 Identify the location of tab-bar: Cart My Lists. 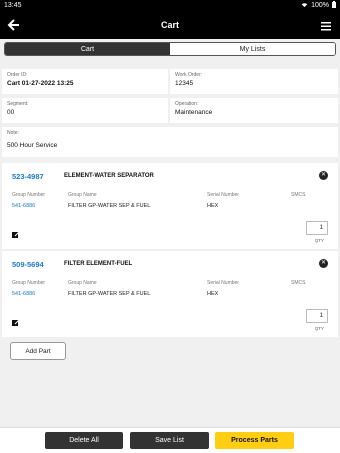
(170, 49).